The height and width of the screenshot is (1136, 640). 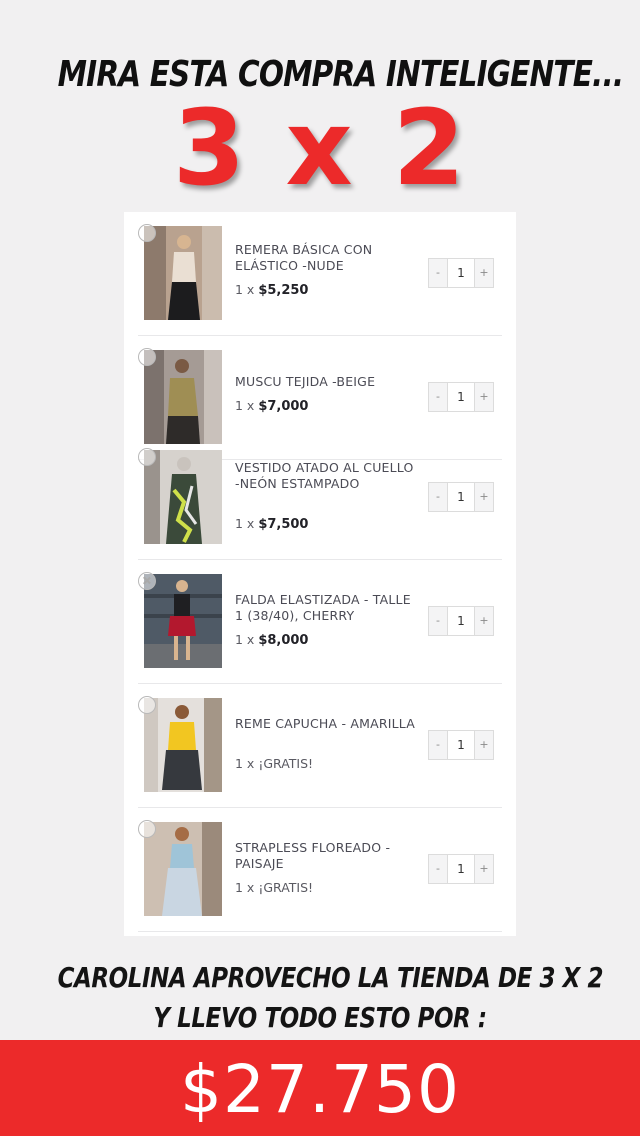 What do you see at coordinates (325, 476) in the screenshot?
I see `product-name: VESTIDO ATADO AL CUELLO -NEÓN ESTAMPADO` at bounding box center [325, 476].